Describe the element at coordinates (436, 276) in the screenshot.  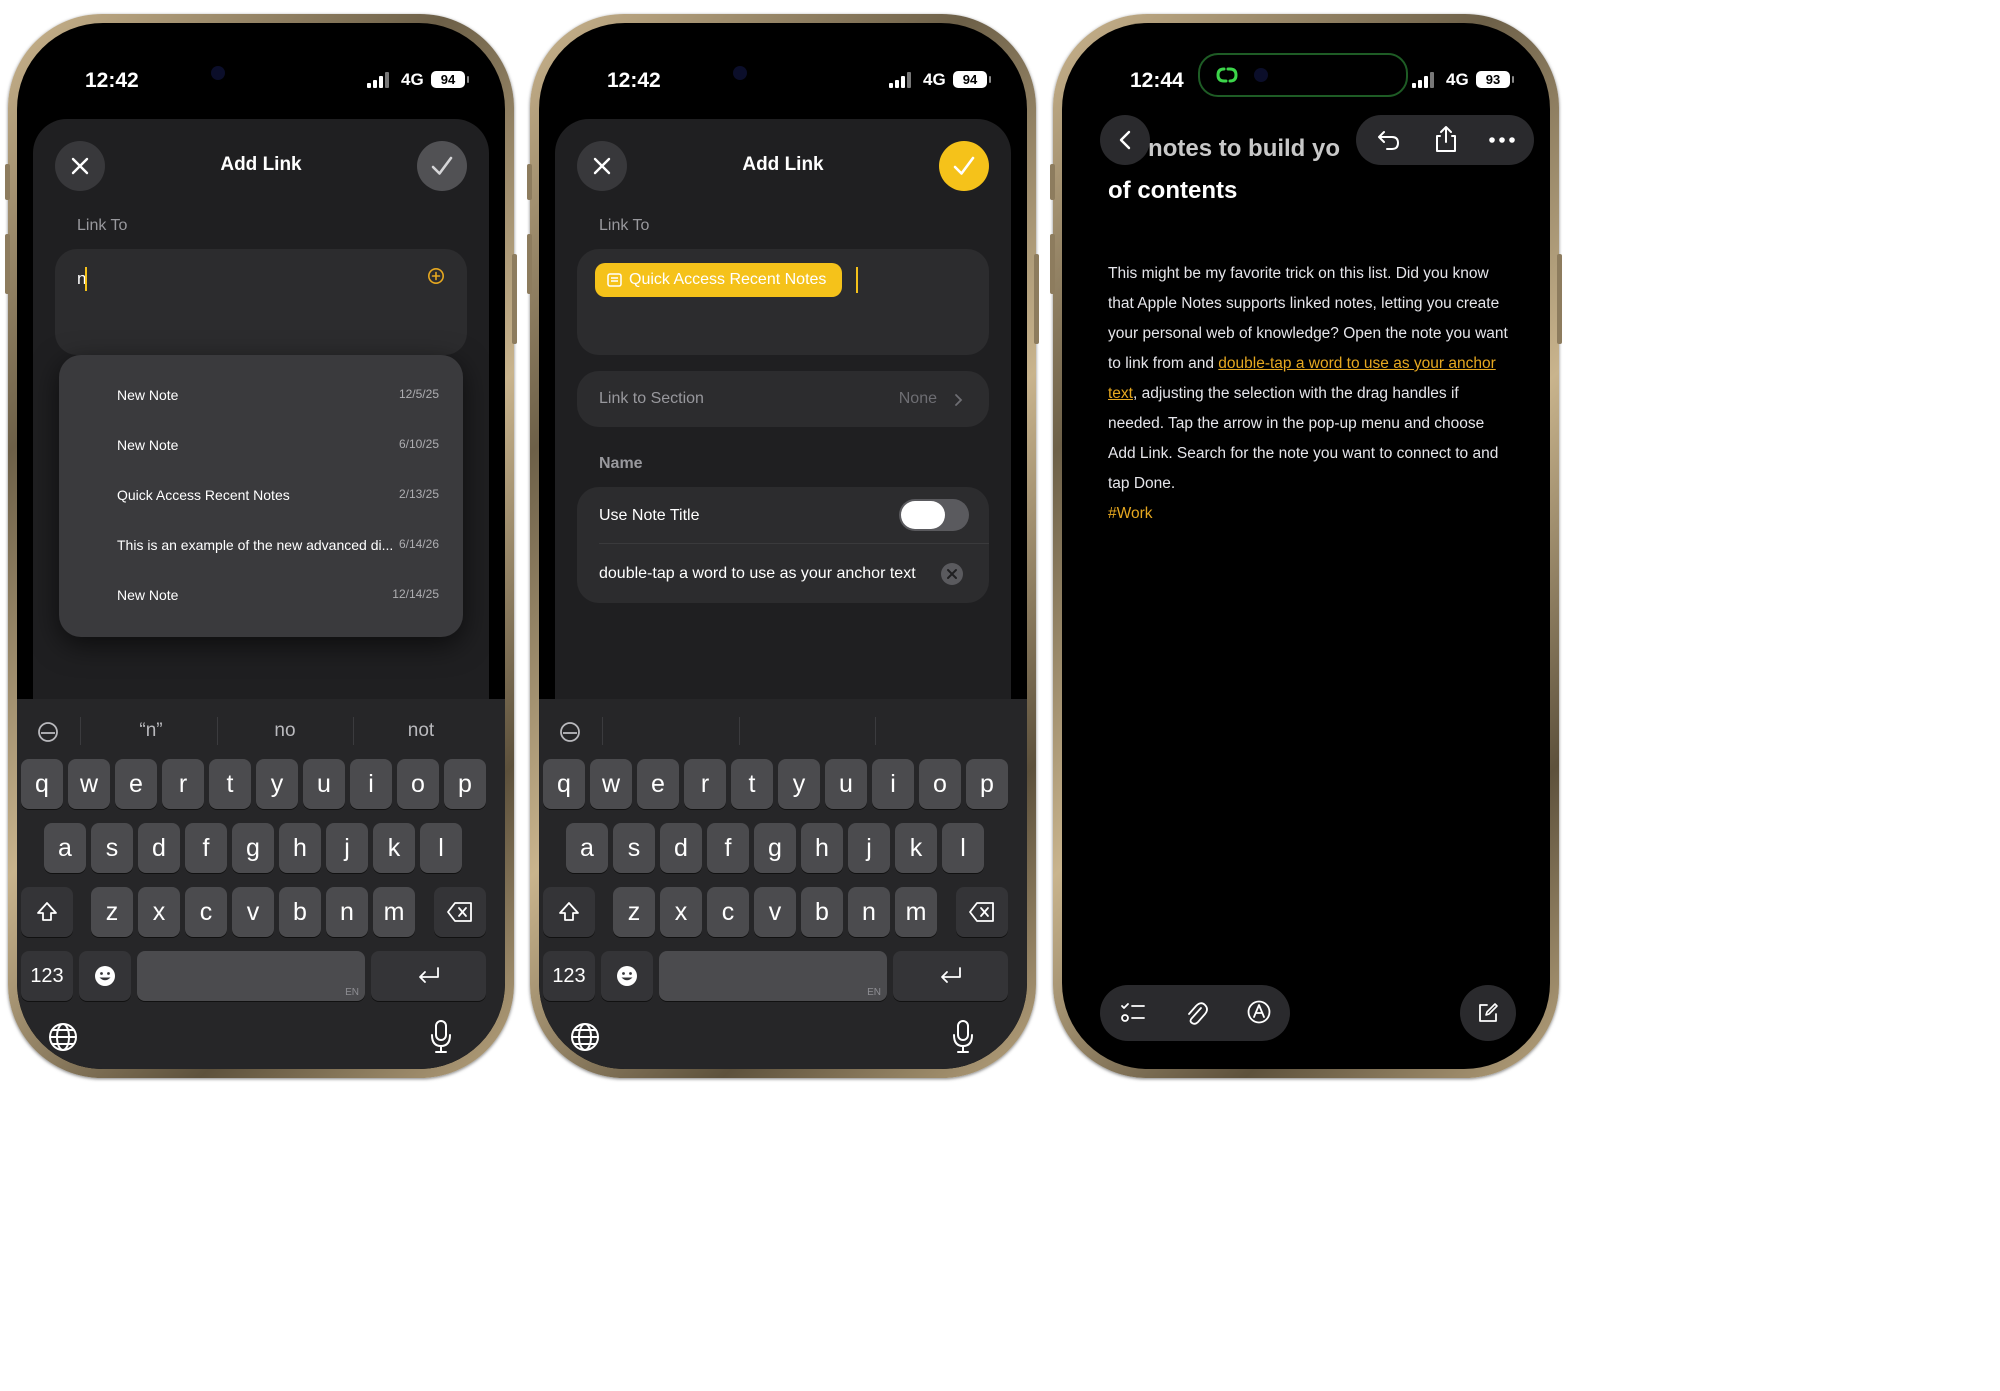
I see `add-circle-icon` at that location.